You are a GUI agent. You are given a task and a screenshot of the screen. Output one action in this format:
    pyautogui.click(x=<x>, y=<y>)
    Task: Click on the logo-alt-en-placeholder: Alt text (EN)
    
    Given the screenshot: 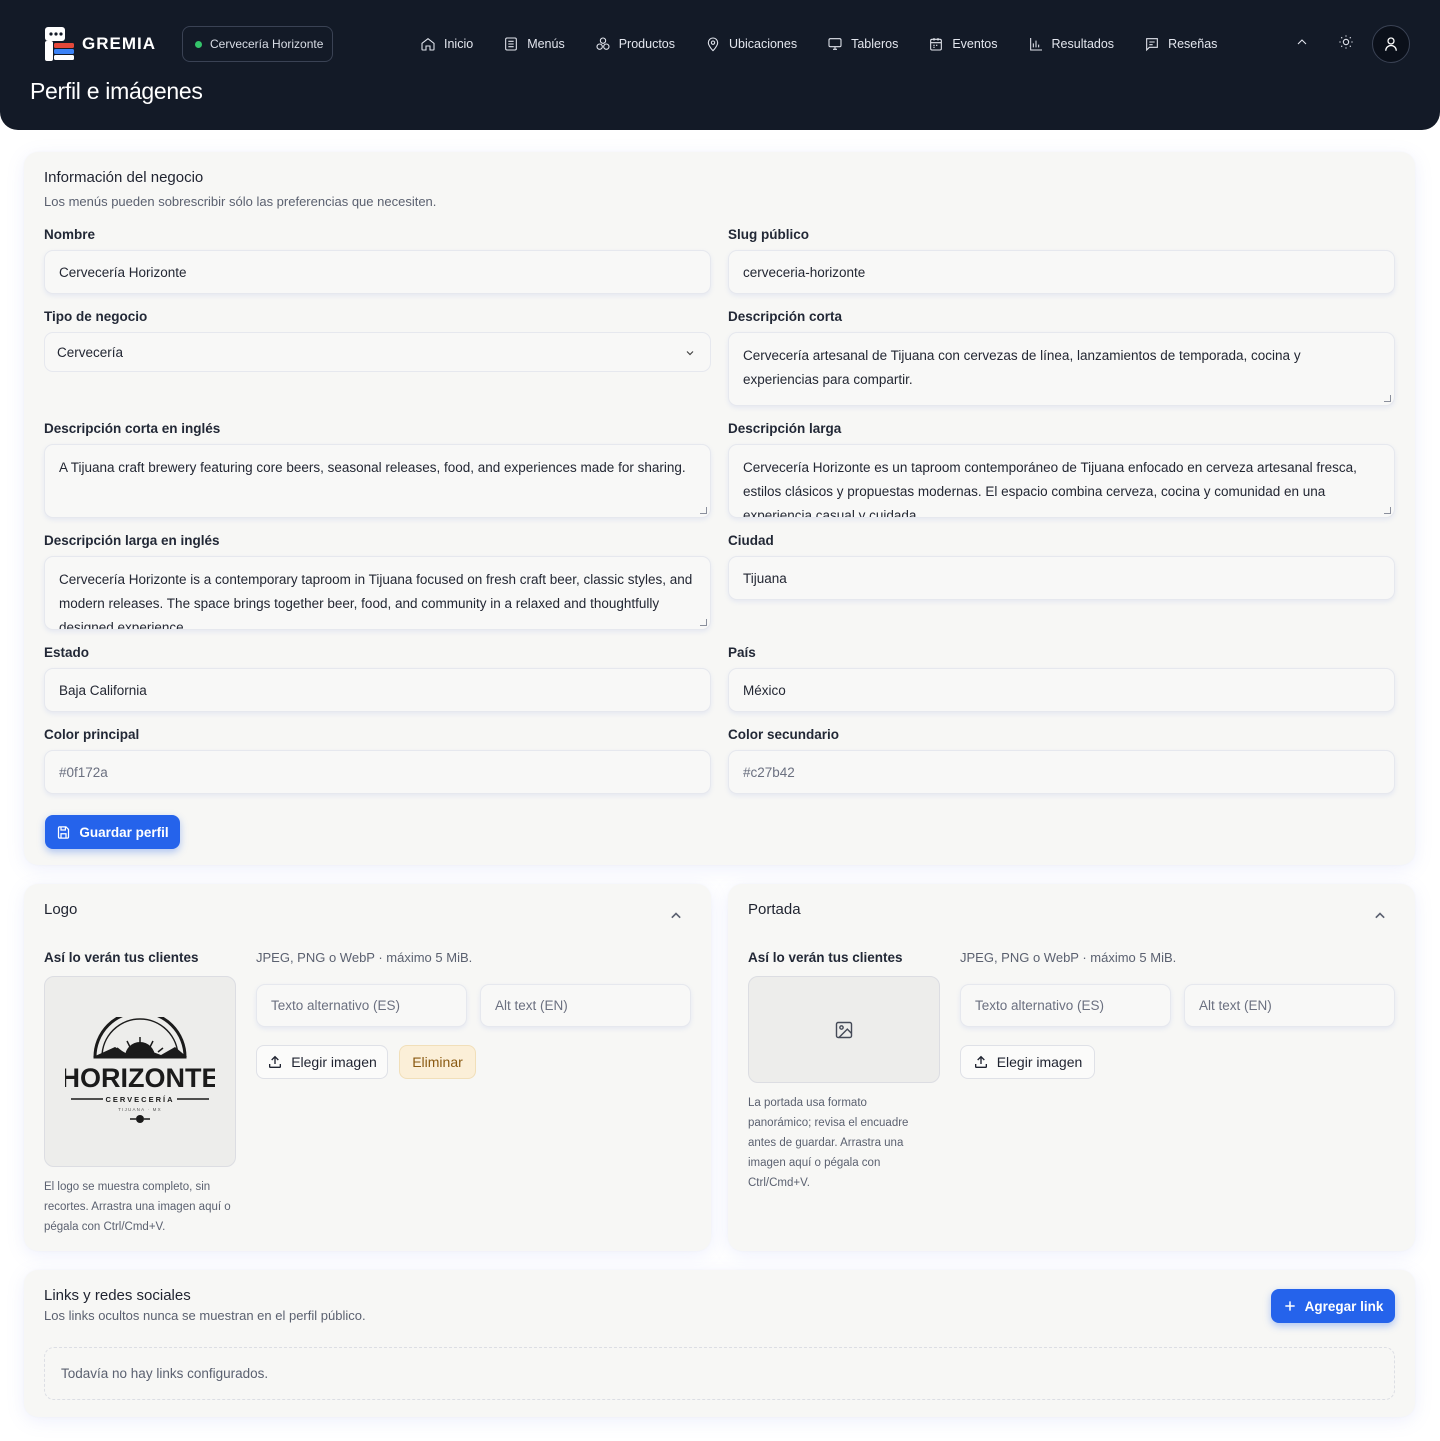 What is the action you would take?
    pyautogui.click(x=531, y=1005)
    